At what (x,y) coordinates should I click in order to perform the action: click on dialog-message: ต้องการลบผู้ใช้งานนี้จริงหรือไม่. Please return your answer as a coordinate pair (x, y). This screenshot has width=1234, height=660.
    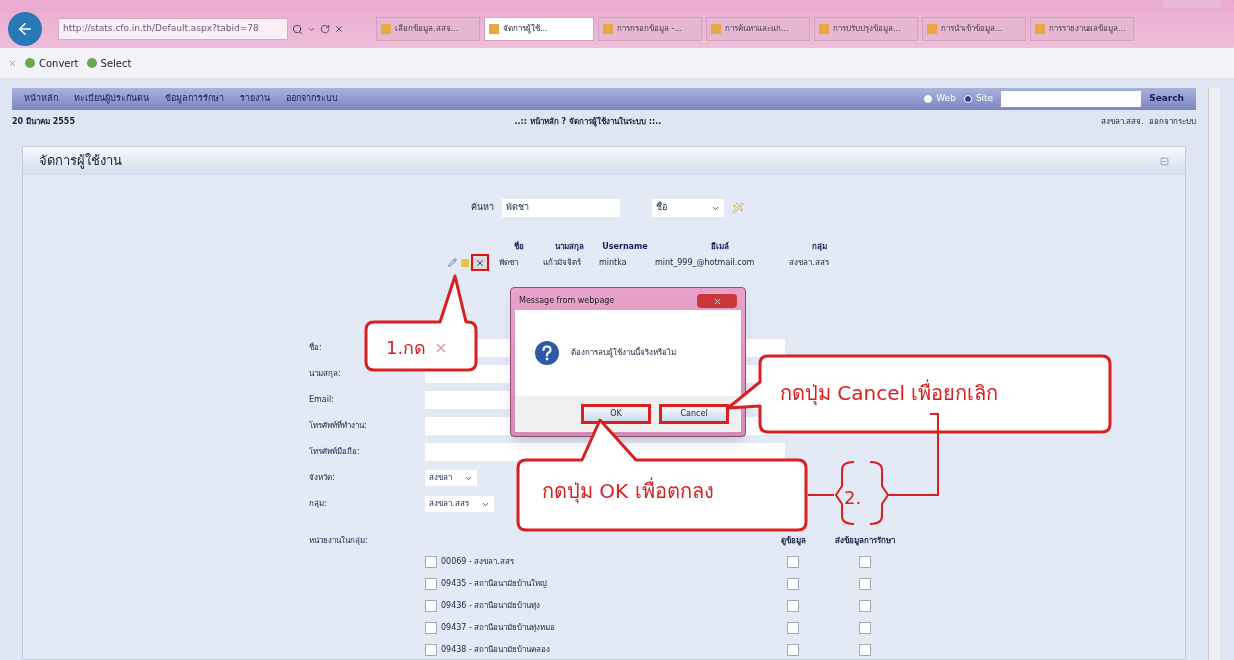
    Looking at the image, I should click on (623, 353).